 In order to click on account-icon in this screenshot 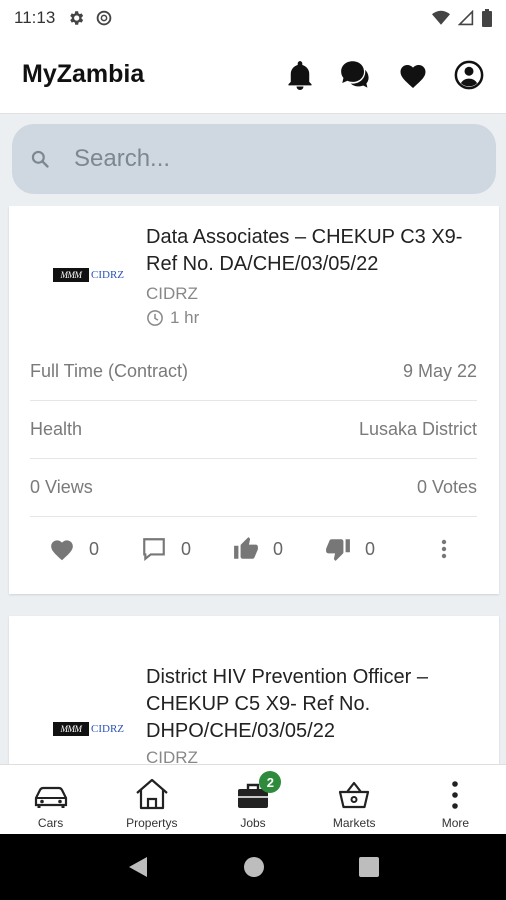, I will do `click(469, 75)`.